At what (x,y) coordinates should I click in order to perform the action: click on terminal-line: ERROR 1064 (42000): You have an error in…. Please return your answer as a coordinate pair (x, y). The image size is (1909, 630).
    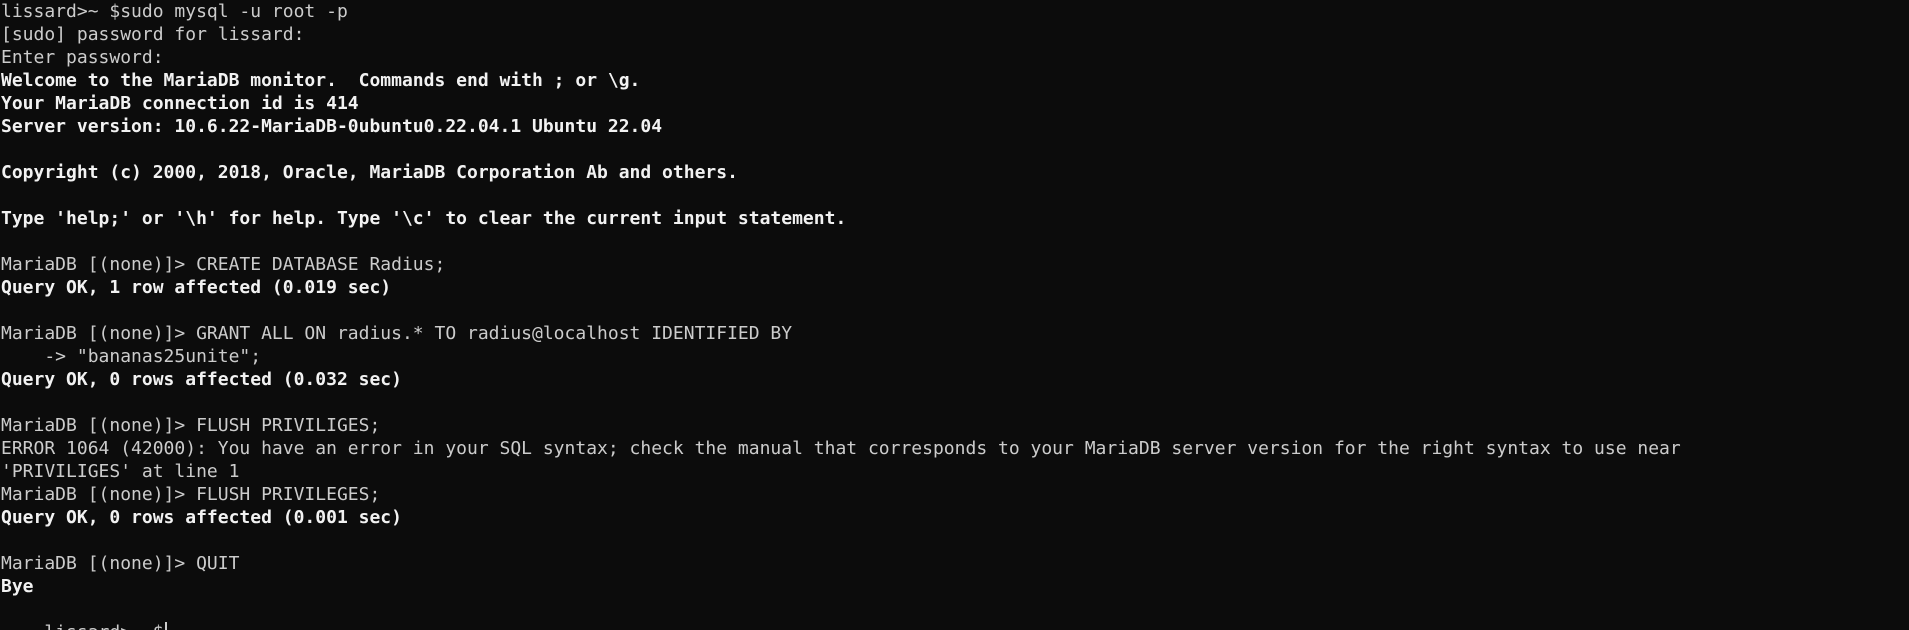
    Looking at the image, I should click on (841, 448).